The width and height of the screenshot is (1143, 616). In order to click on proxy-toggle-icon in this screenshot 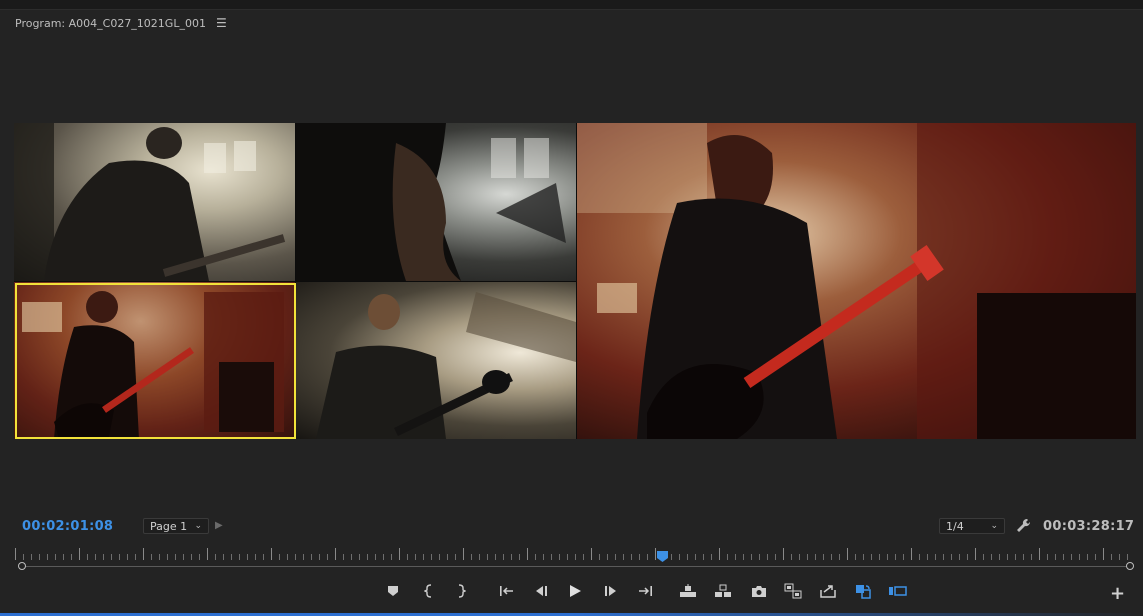, I will do `click(863, 592)`.